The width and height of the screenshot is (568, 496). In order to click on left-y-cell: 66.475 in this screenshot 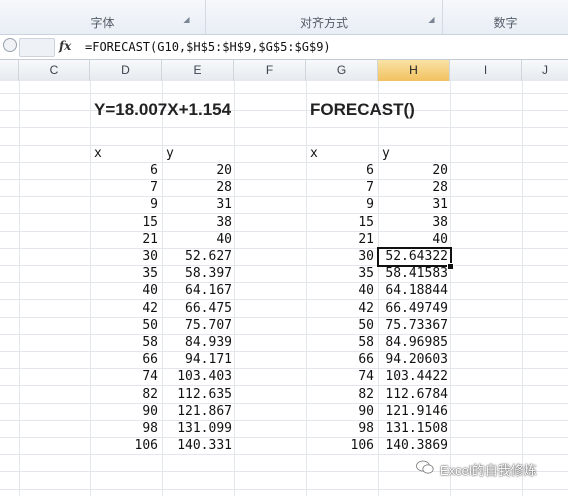, I will do `click(197, 308)`.